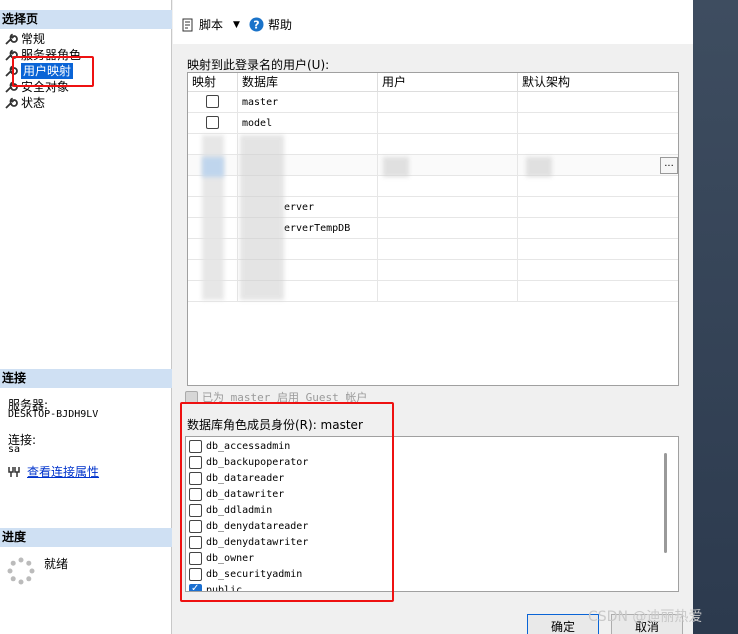 This screenshot has width=738, height=634. I want to click on table-row: master, so click(433, 102).